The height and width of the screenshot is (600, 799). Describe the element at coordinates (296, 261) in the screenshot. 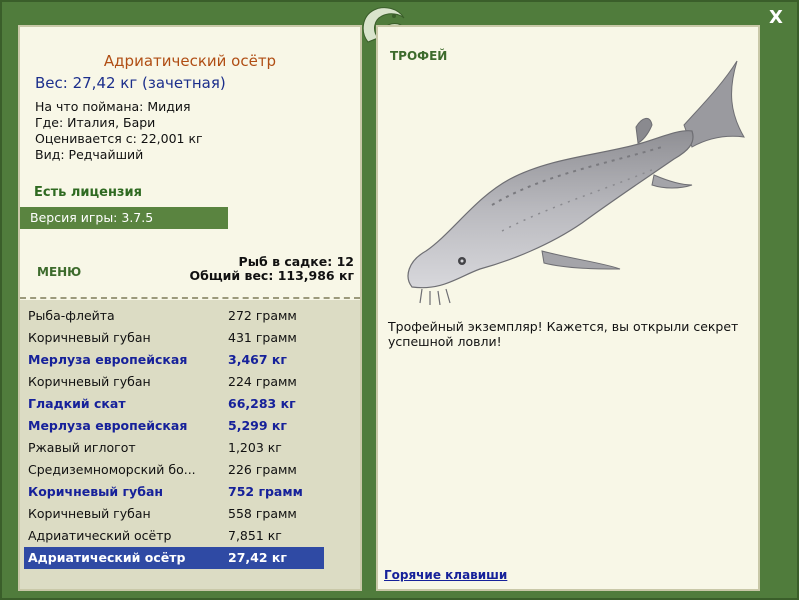

I see `fish-count: Рыб в садке: 12` at that location.